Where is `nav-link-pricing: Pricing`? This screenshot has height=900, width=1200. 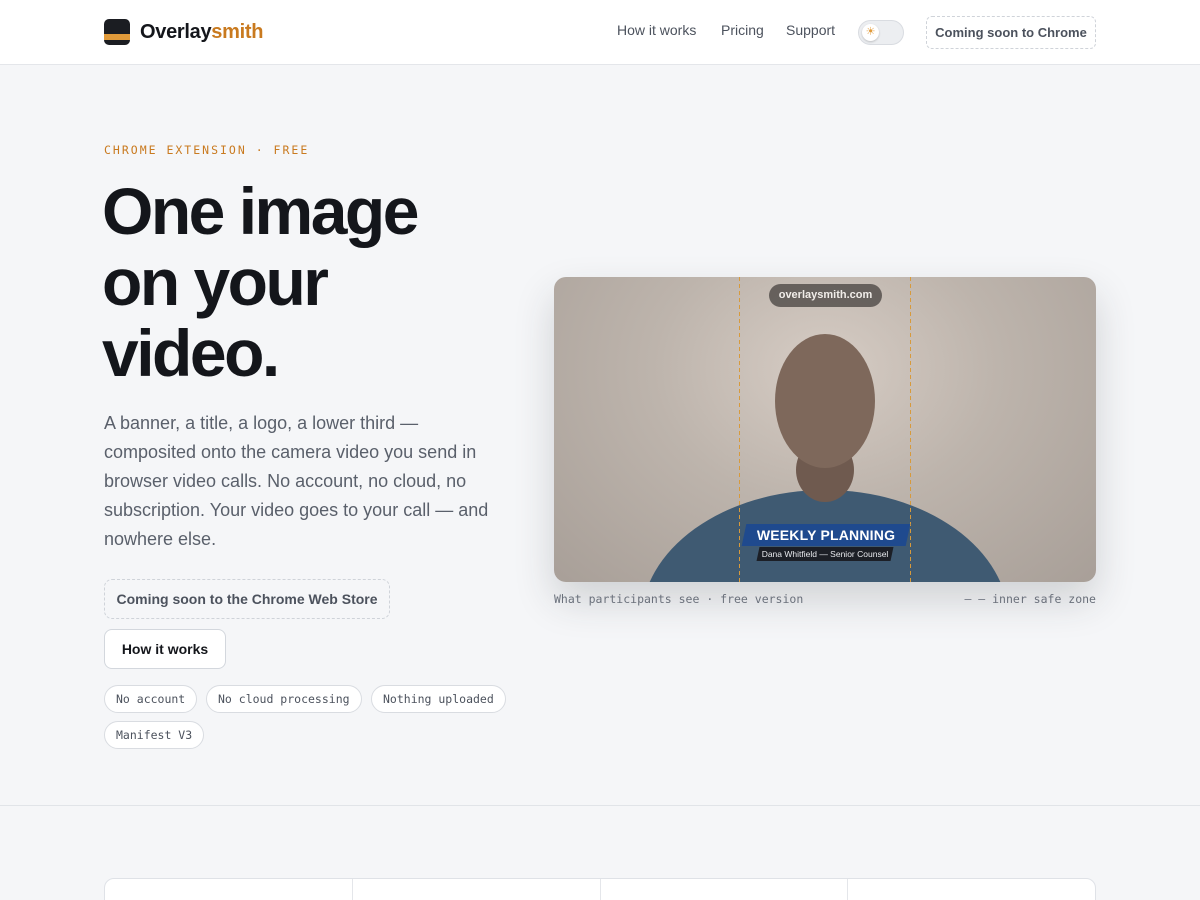 nav-link-pricing: Pricing is located at coordinates (742, 30).